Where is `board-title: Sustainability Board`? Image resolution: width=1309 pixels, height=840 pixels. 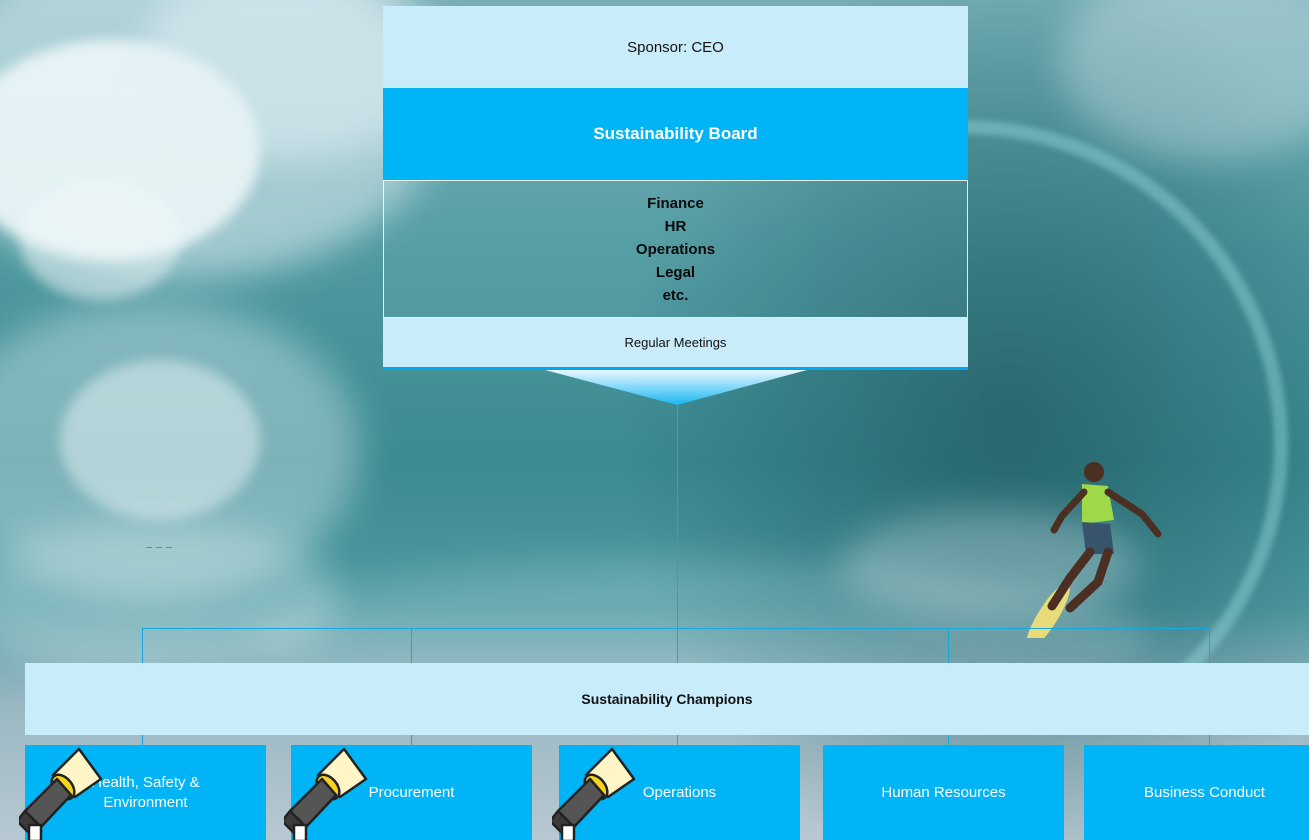 board-title: Sustainability Board is located at coordinates (675, 133).